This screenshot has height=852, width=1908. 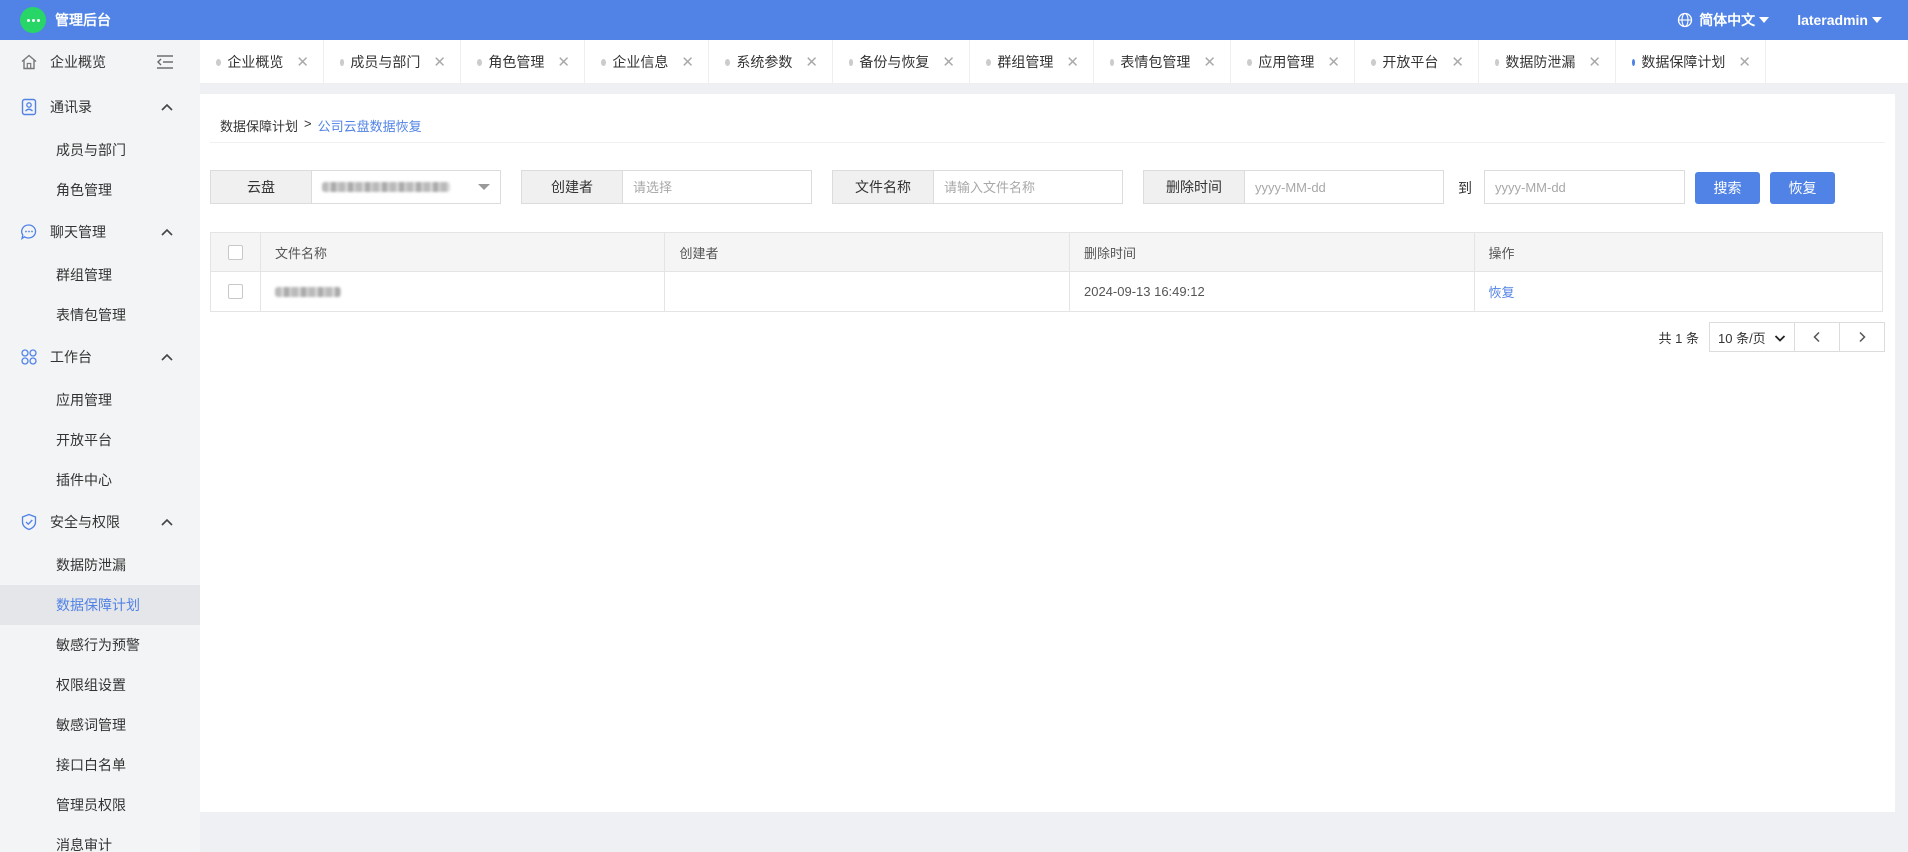 What do you see at coordinates (100, 357) in the screenshot?
I see `sidebar-group-workbench: 工作台` at bounding box center [100, 357].